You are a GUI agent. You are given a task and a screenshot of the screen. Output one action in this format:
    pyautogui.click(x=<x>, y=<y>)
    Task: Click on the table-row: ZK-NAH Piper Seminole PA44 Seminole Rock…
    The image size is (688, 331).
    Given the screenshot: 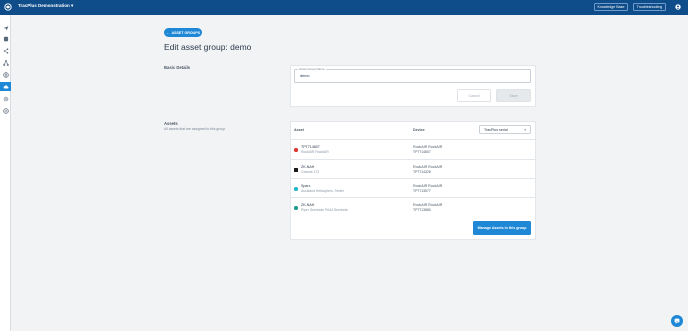 What is the action you would take?
    pyautogui.click(x=413, y=207)
    